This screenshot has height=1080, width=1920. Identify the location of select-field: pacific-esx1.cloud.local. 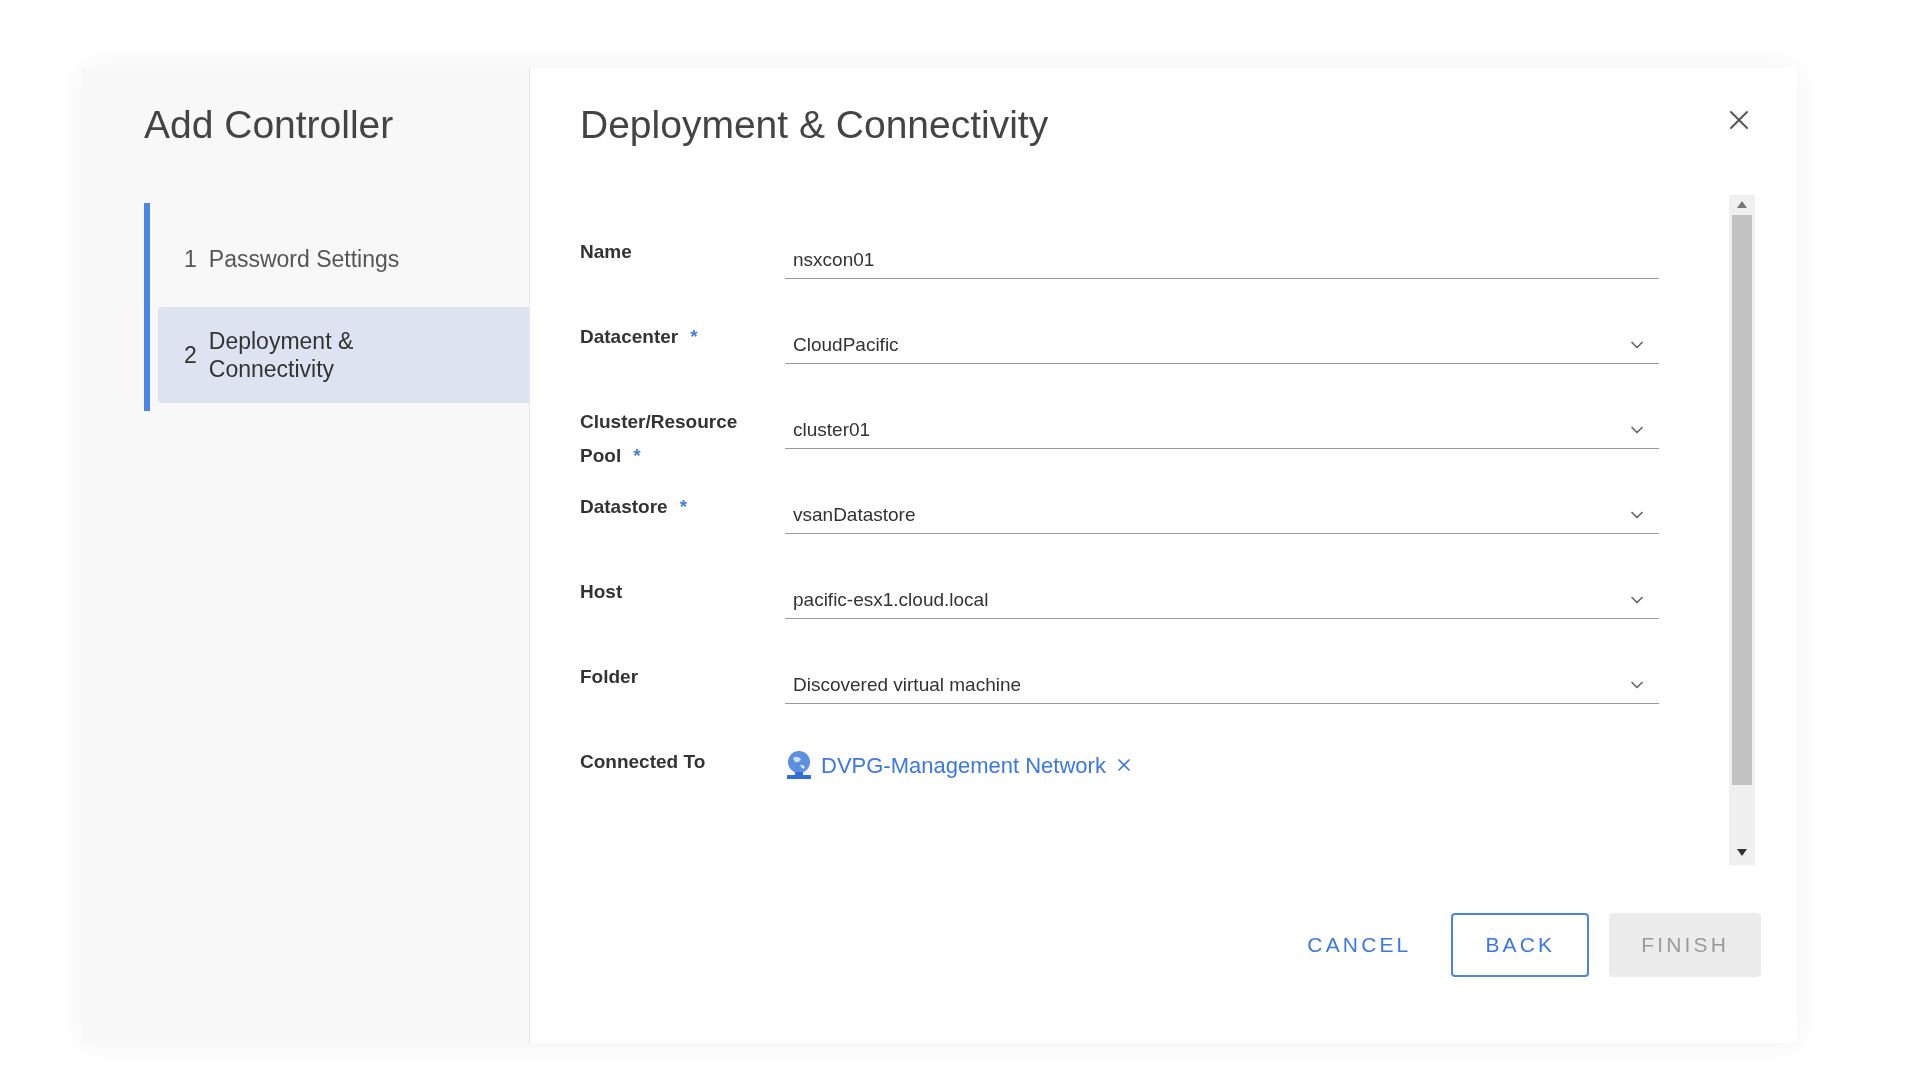
(1222, 600).